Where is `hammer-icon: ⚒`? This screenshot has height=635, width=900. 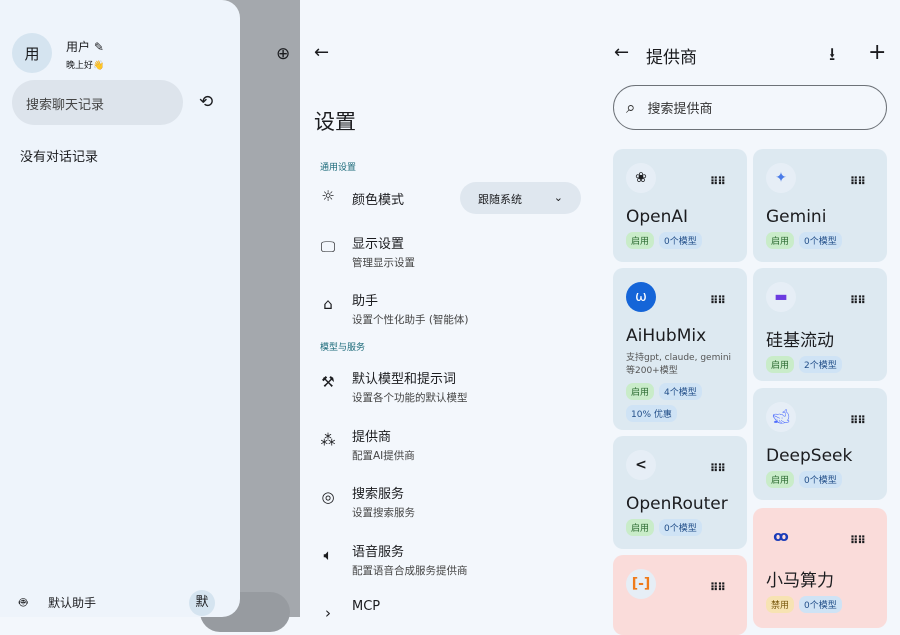 hammer-icon: ⚒ is located at coordinates (328, 382).